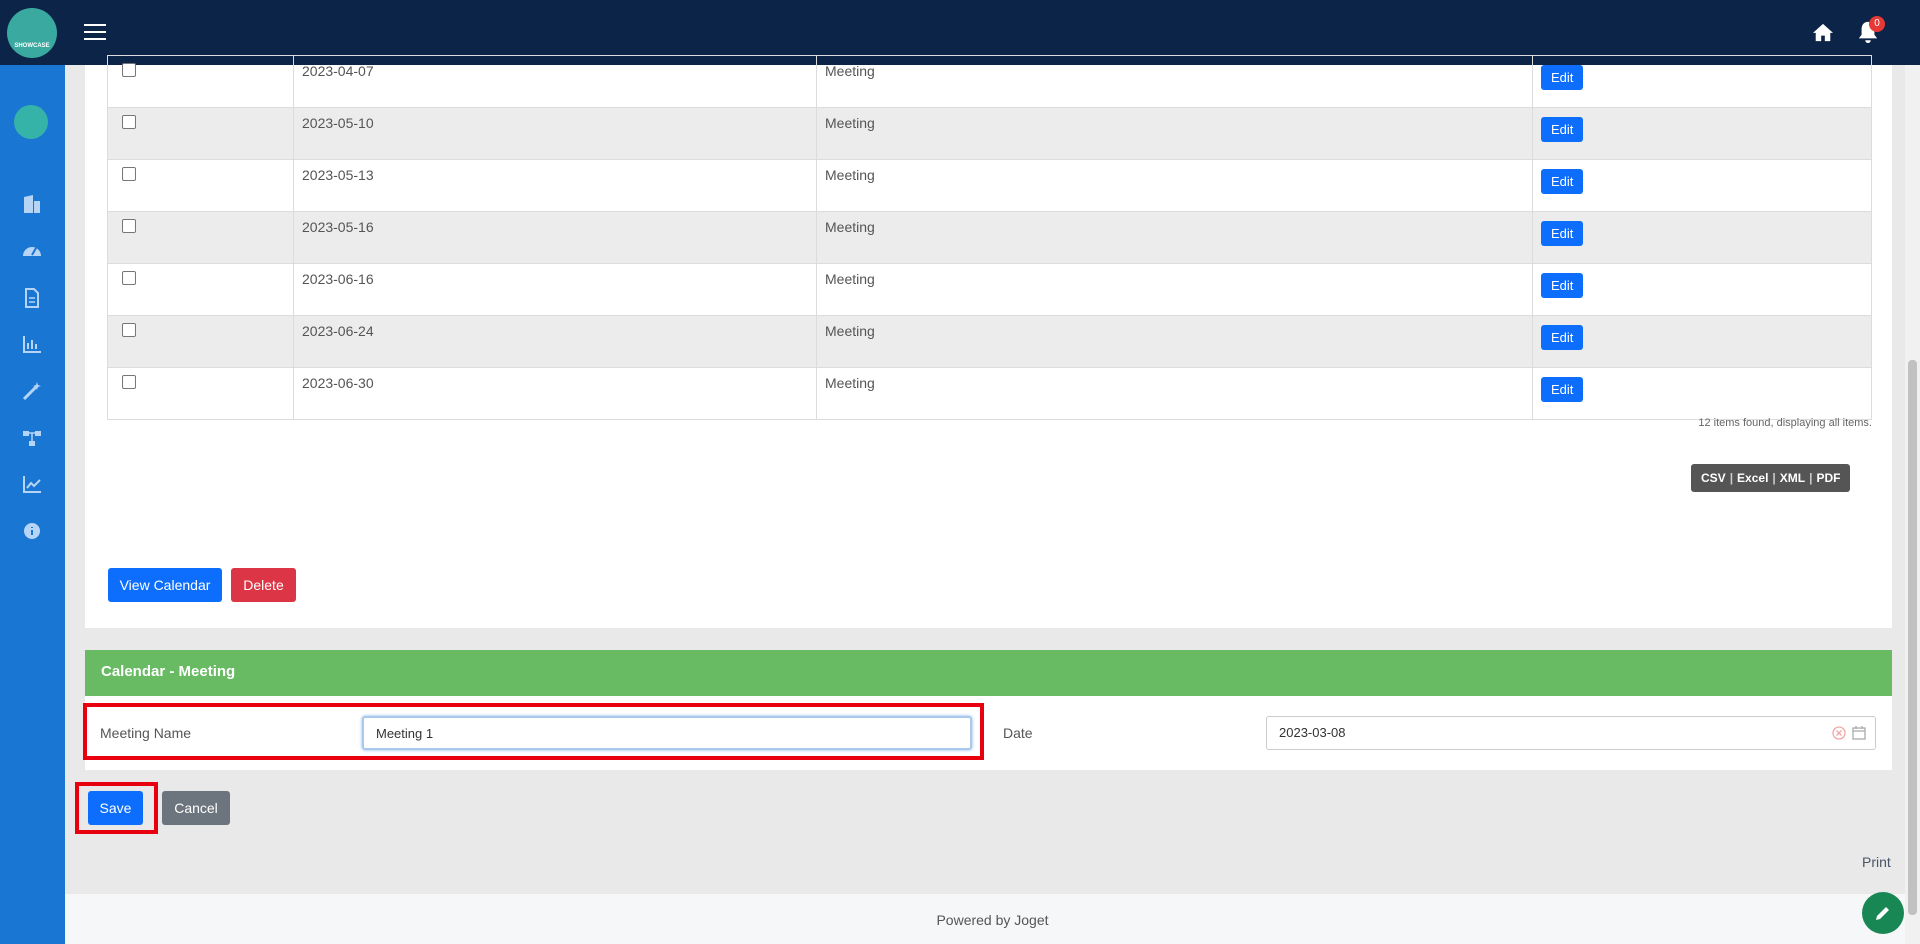 This screenshot has width=1920, height=944. I want to click on date-value: 2023-03-08, so click(1312, 732).